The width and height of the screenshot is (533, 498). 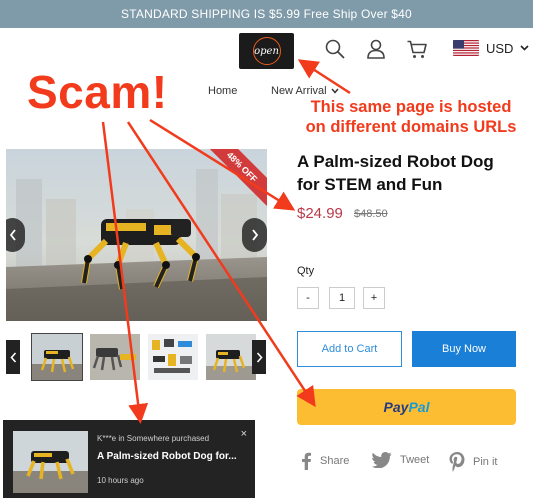 I want to click on qty-label: Qty, so click(x=306, y=271).